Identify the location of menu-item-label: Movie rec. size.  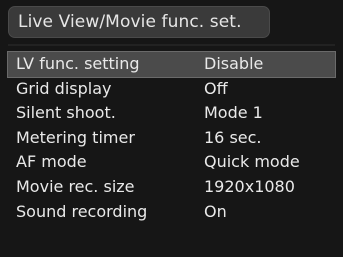
(75, 186).